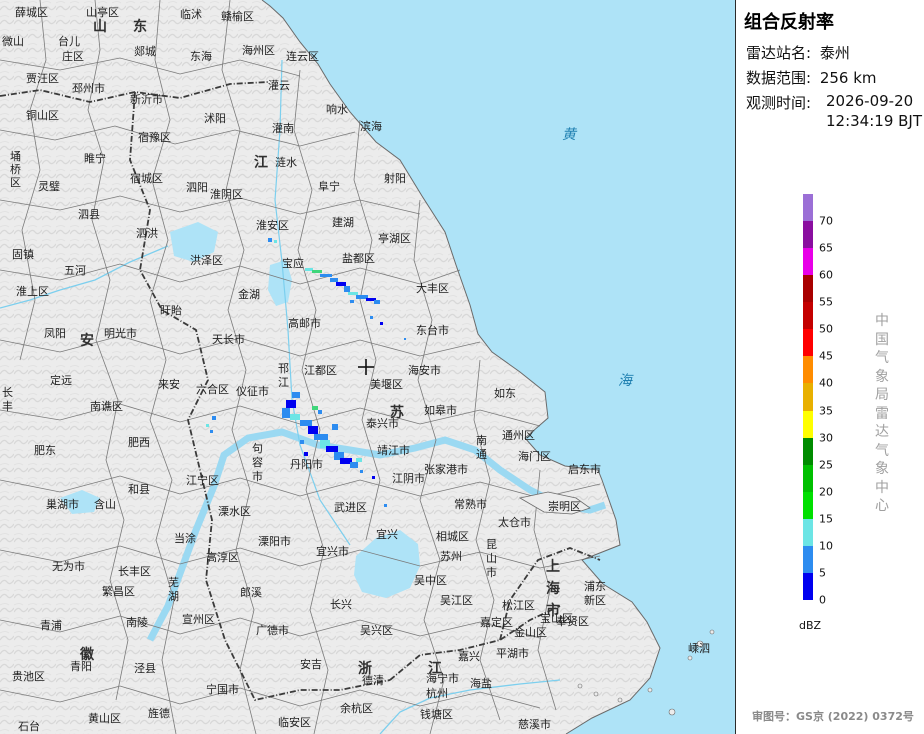 This screenshot has height=734, width=924. What do you see at coordinates (120, 333) in the screenshot?
I see `place-label: 明光市` at bounding box center [120, 333].